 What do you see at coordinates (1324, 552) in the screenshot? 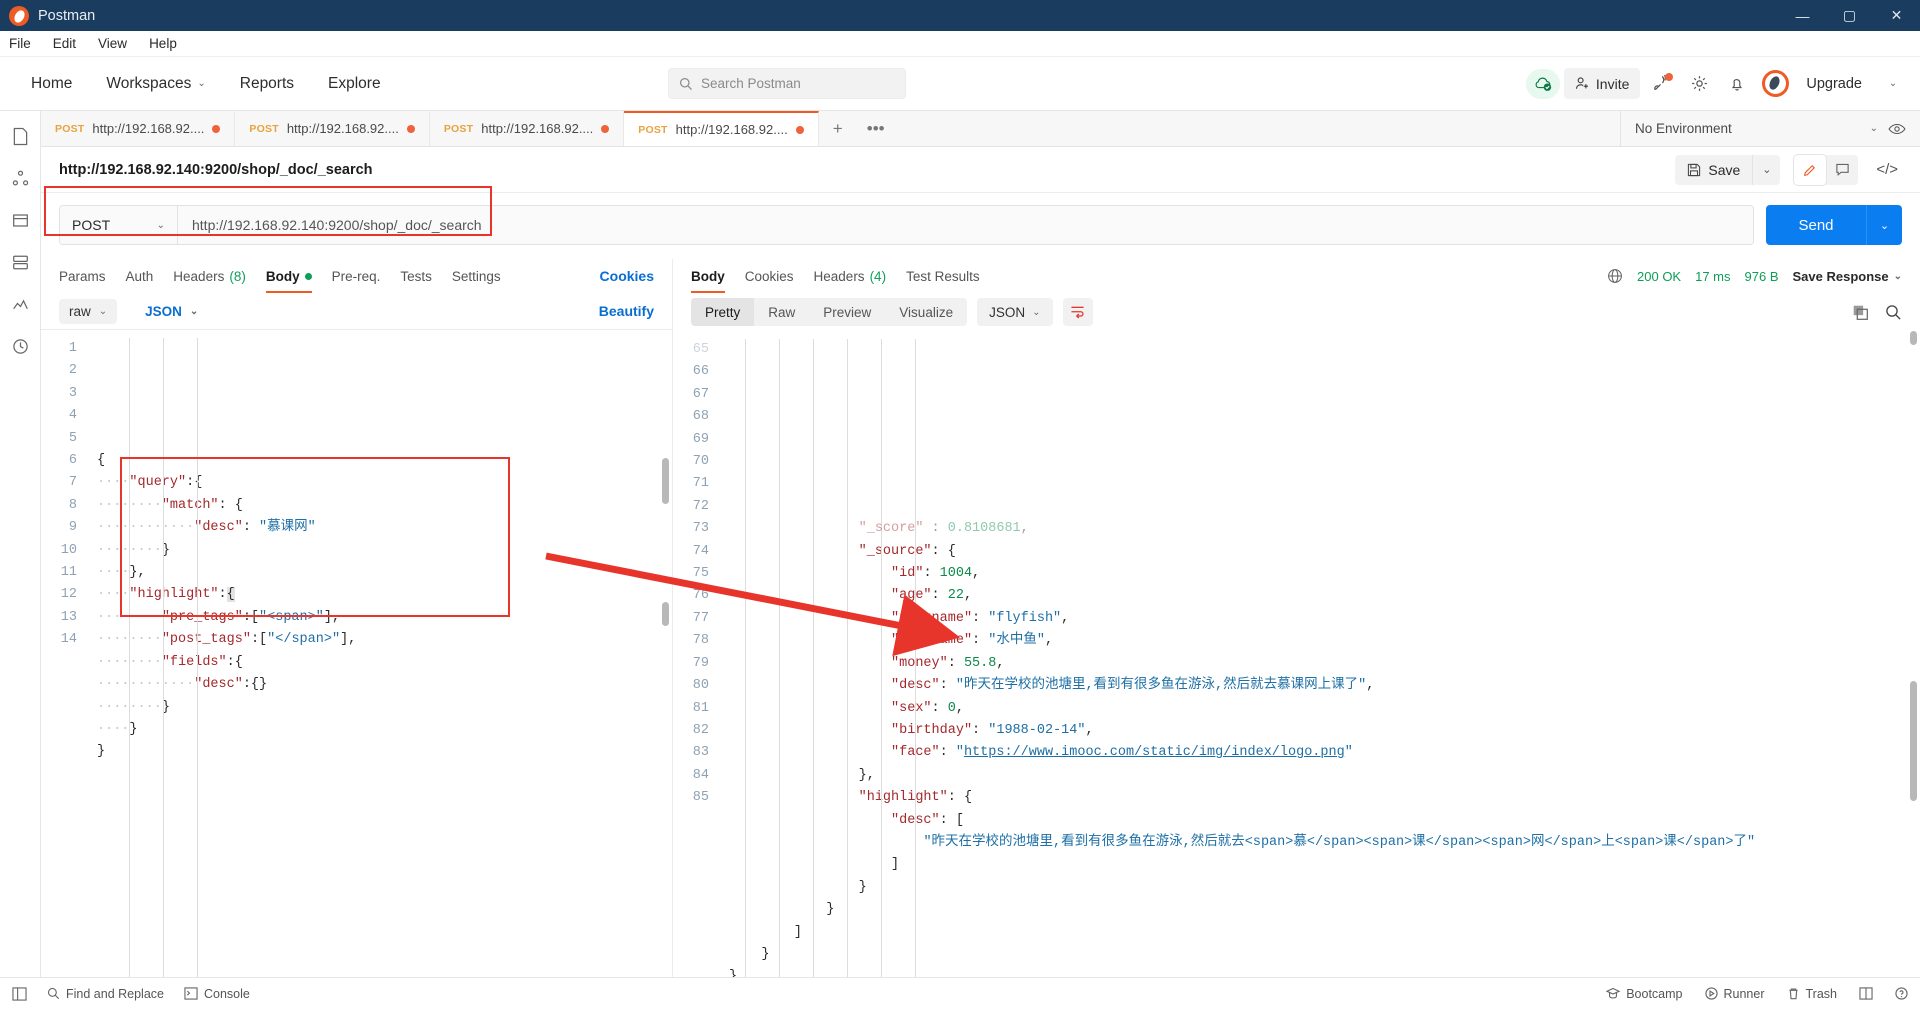
I see `code-line: "_source": {` at bounding box center [1324, 552].